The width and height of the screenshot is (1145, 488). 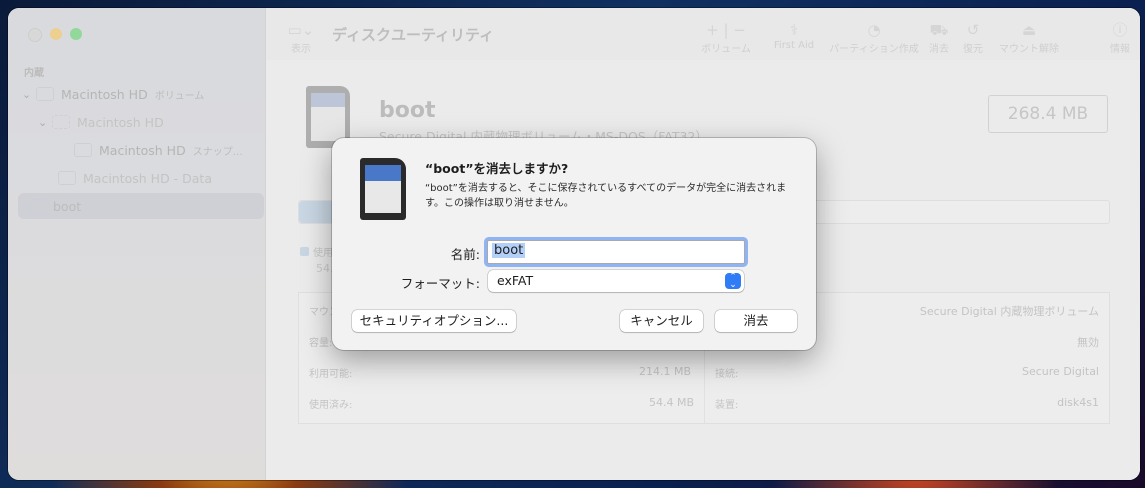 What do you see at coordinates (727, 374) in the screenshot?
I see `info-connection-label: 接続:` at bounding box center [727, 374].